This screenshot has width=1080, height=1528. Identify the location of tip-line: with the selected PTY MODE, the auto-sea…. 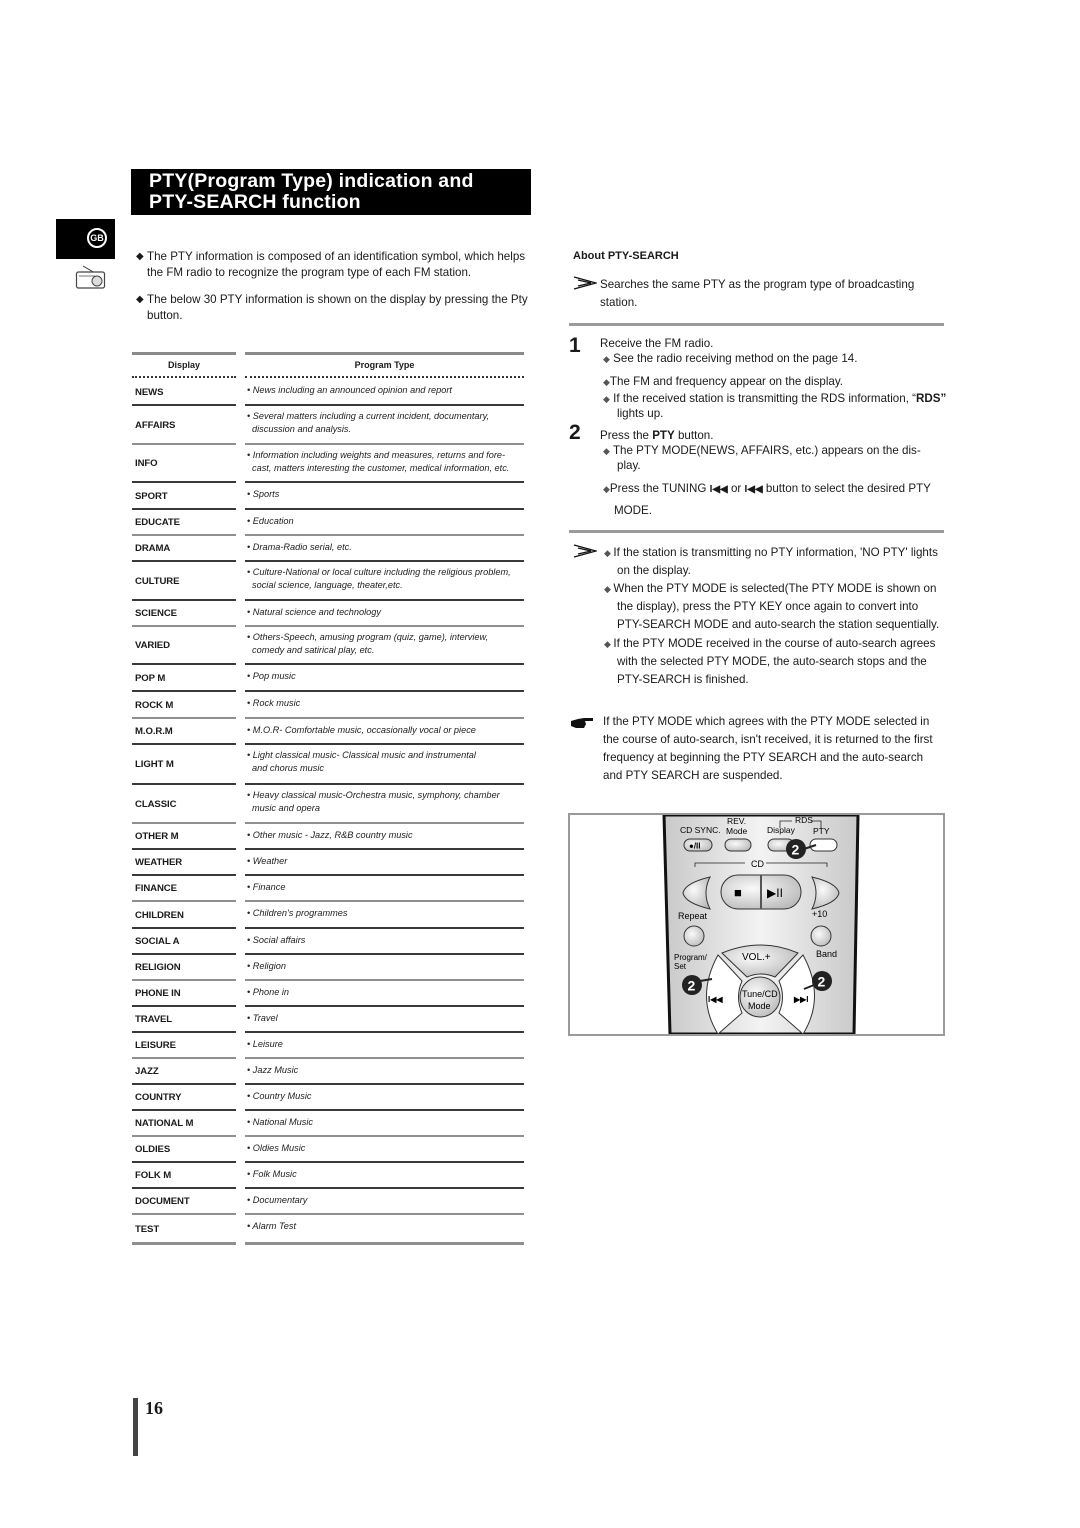
(772, 661).